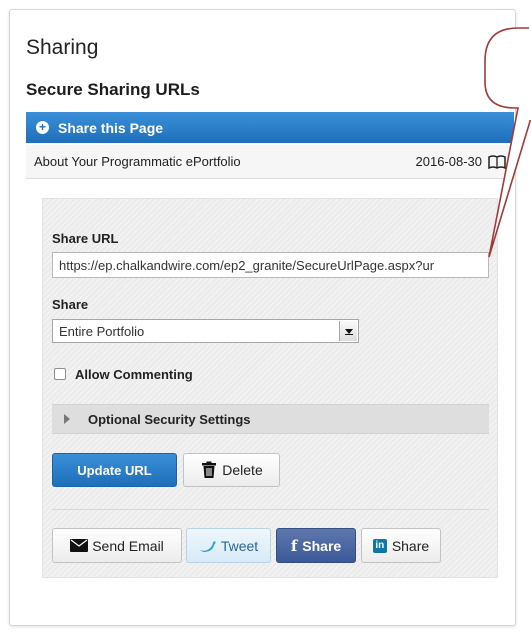 This screenshot has width=531, height=635. I want to click on allow-commenting-label: Allow Commenting, so click(134, 374).